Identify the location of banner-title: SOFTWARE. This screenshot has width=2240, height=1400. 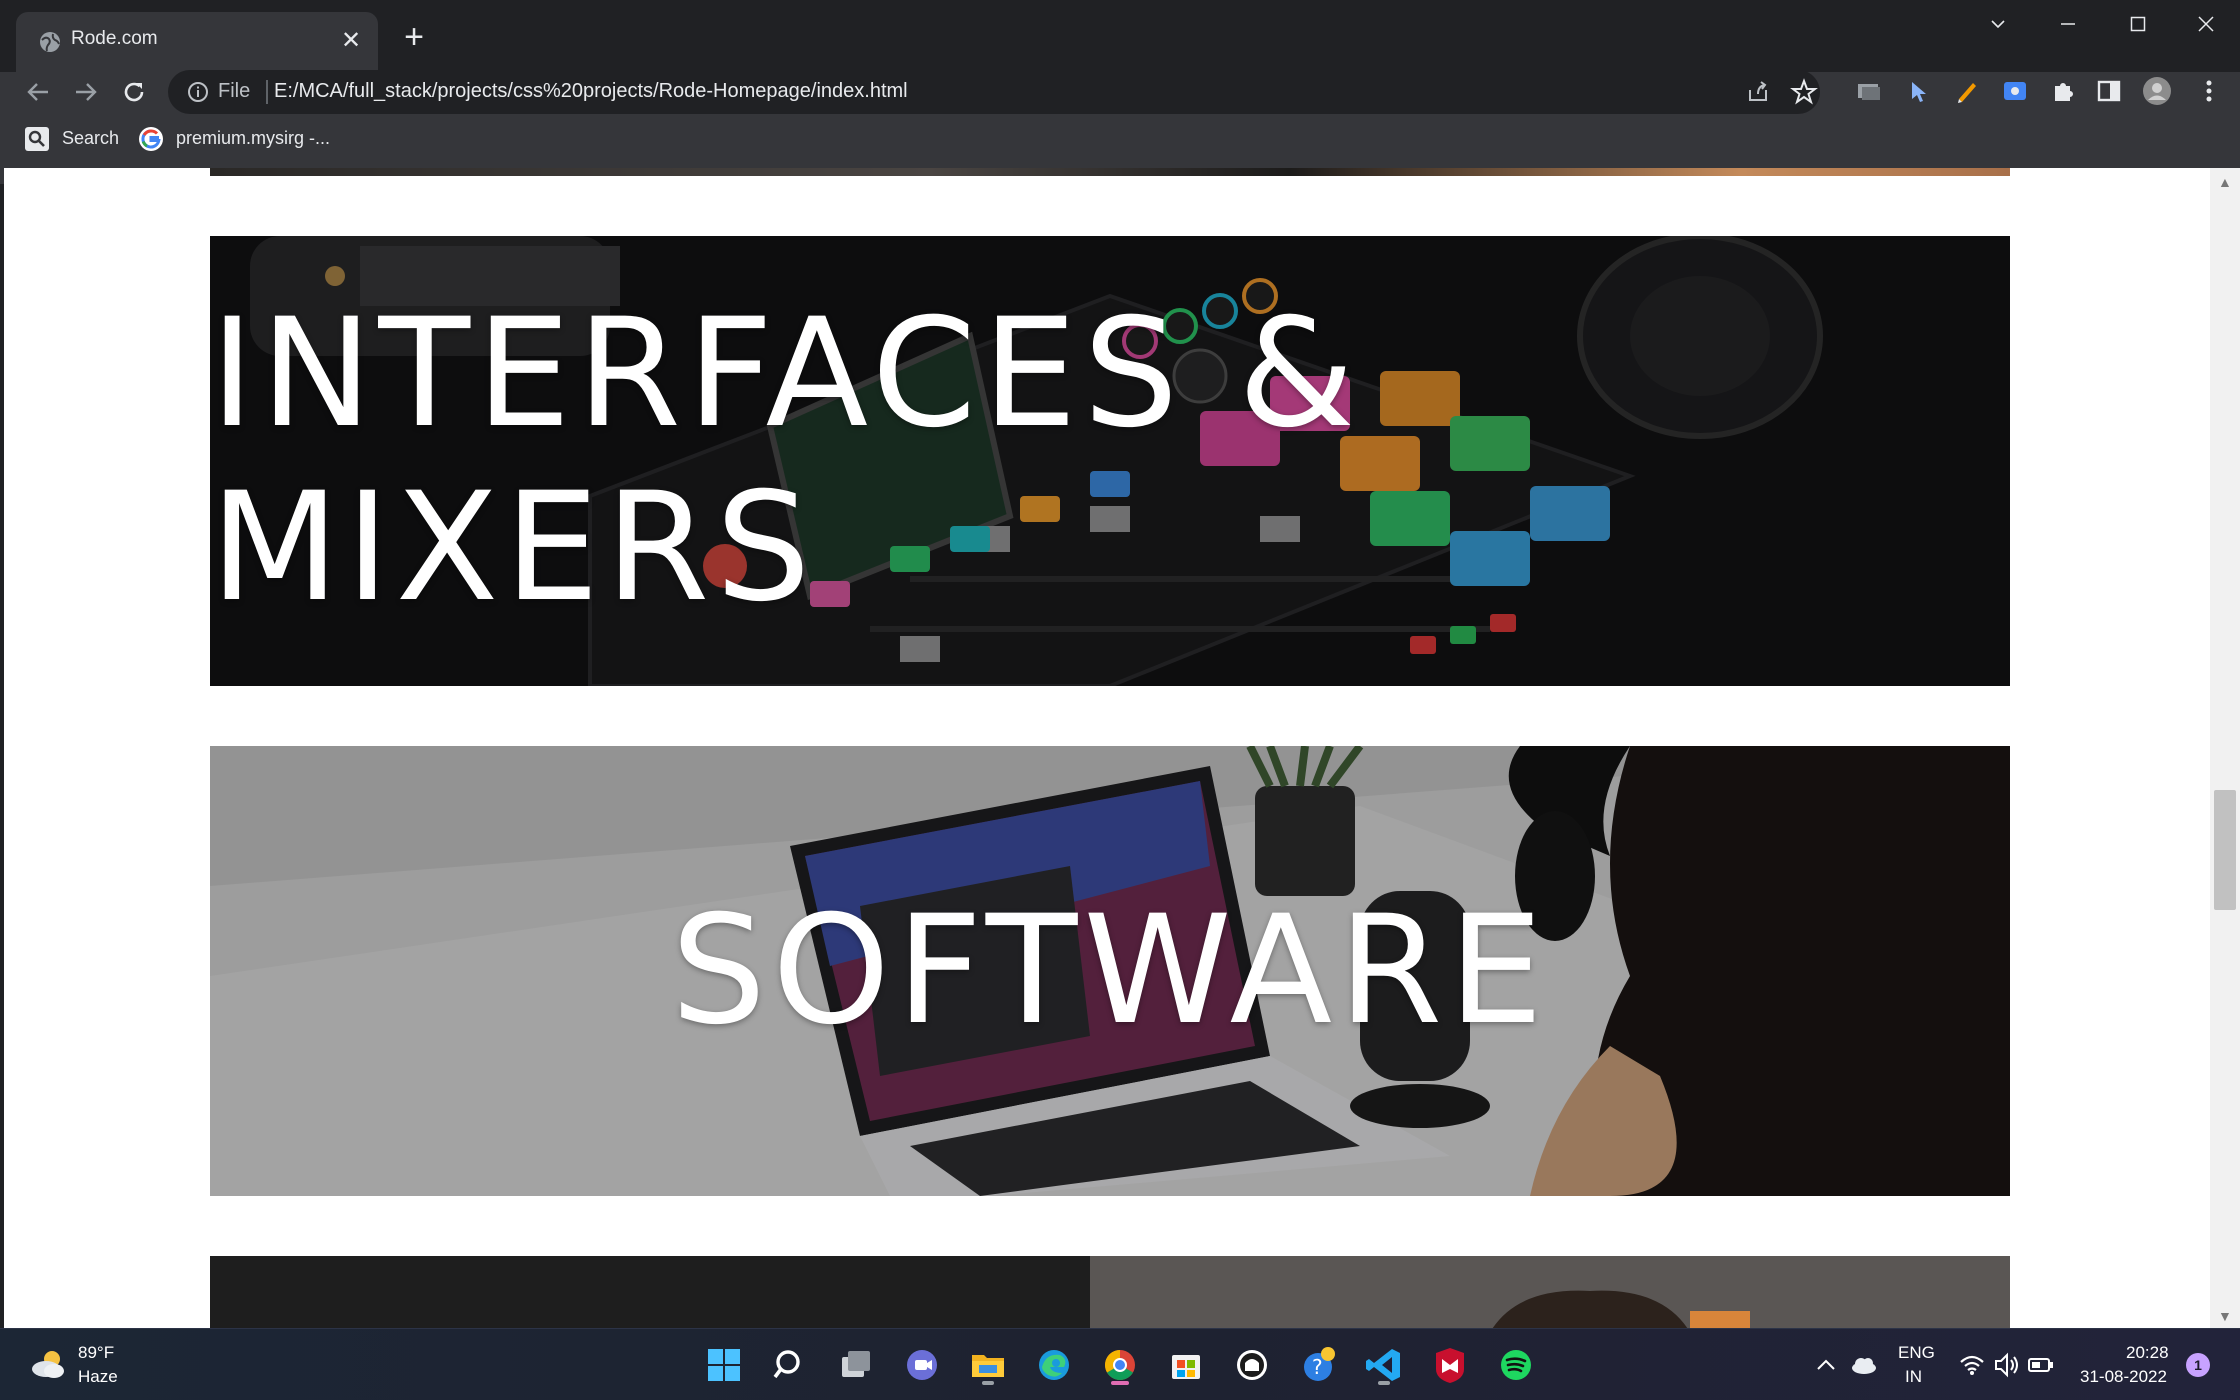
(1110, 971).